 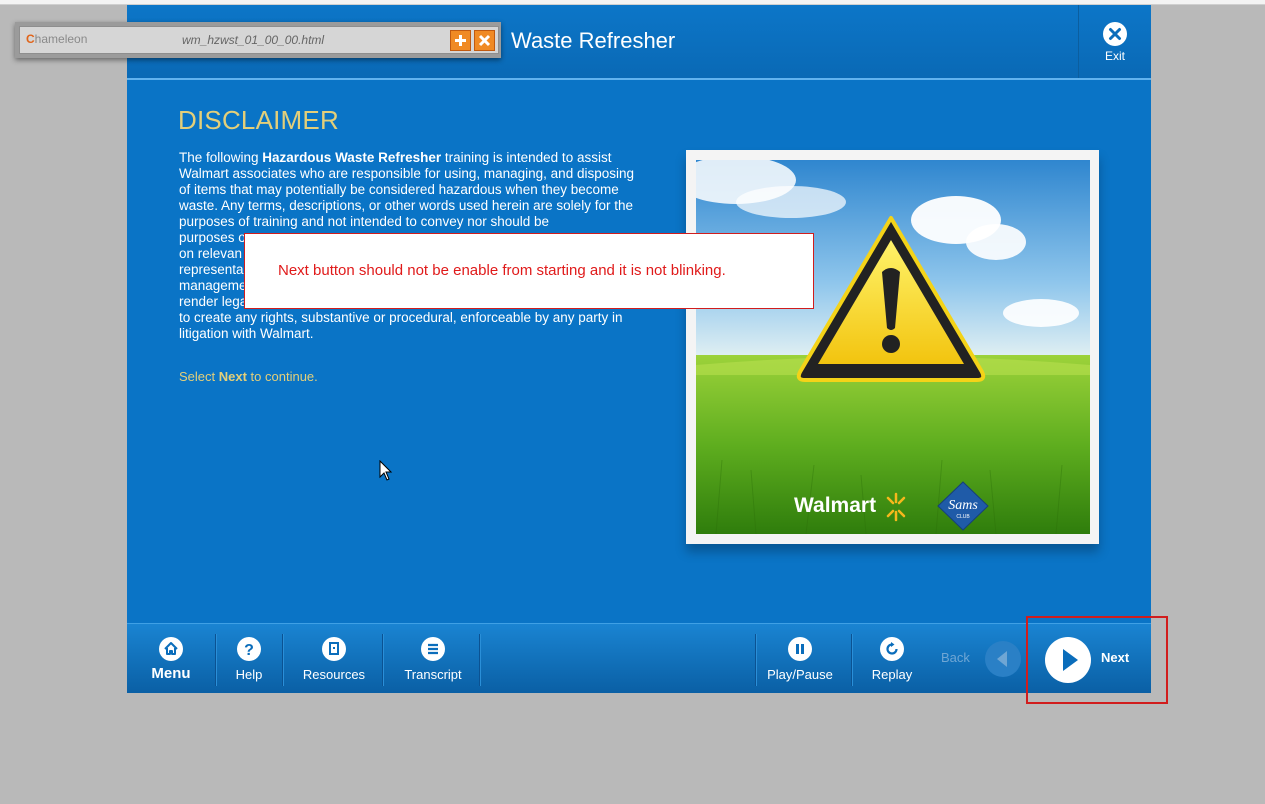 What do you see at coordinates (282, 376) in the screenshot?
I see `continue-suffix: to continue.` at bounding box center [282, 376].